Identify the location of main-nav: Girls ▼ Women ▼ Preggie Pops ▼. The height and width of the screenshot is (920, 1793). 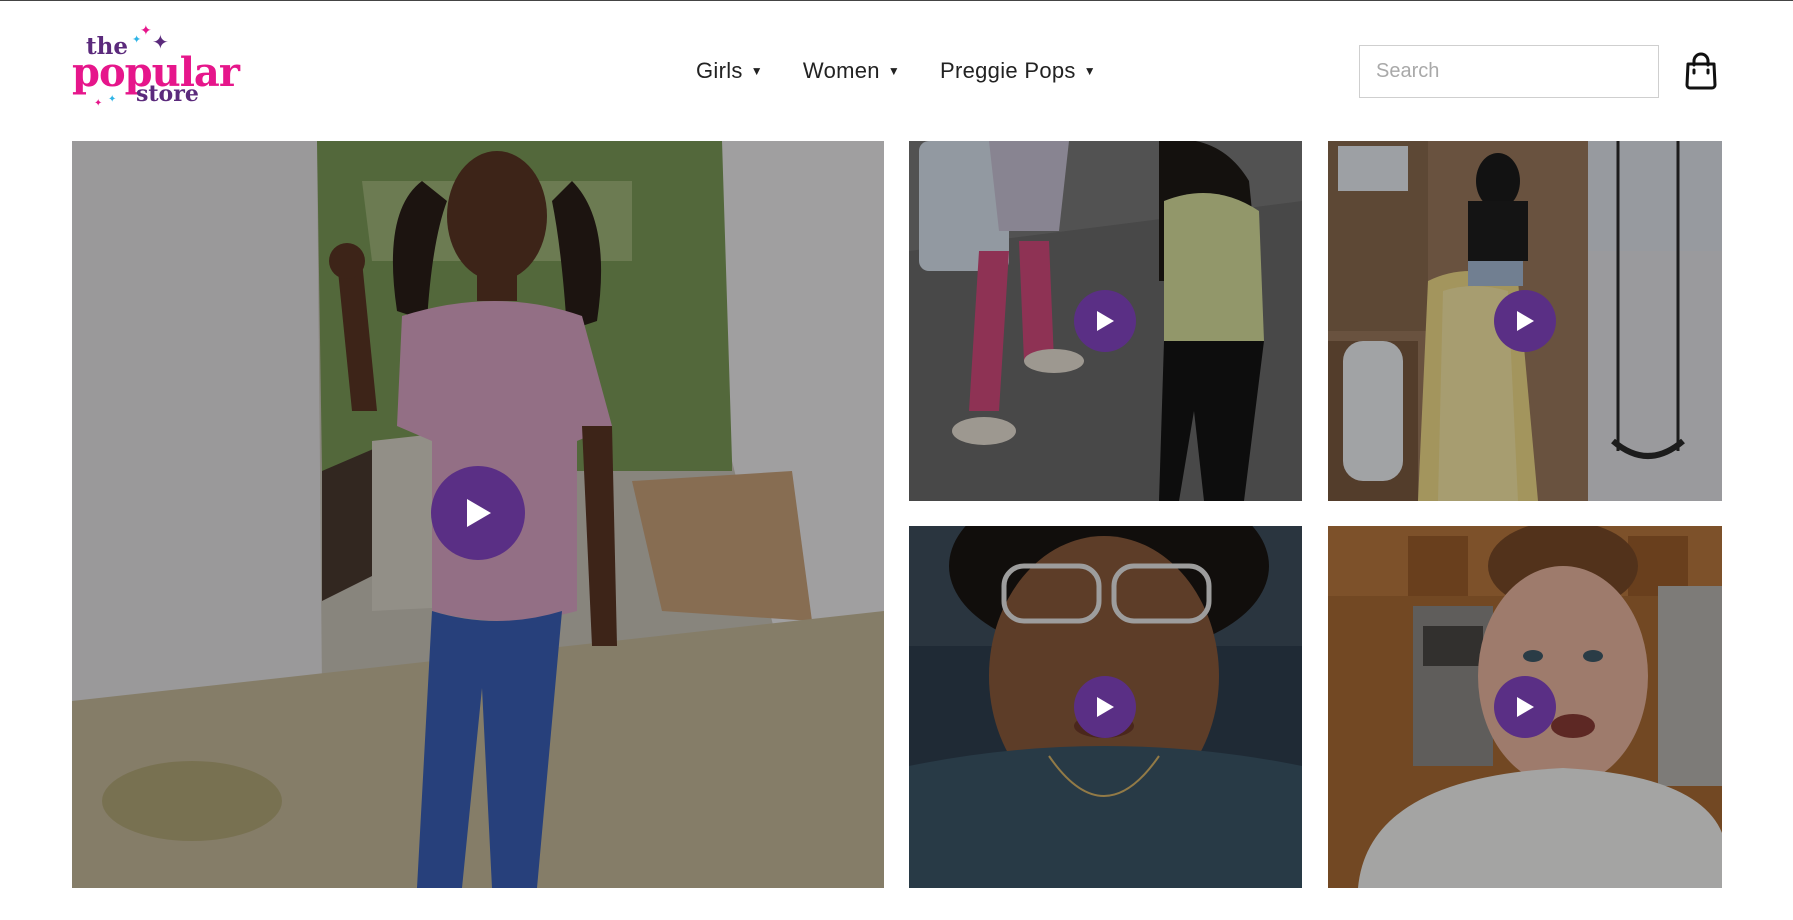
(916, 71).